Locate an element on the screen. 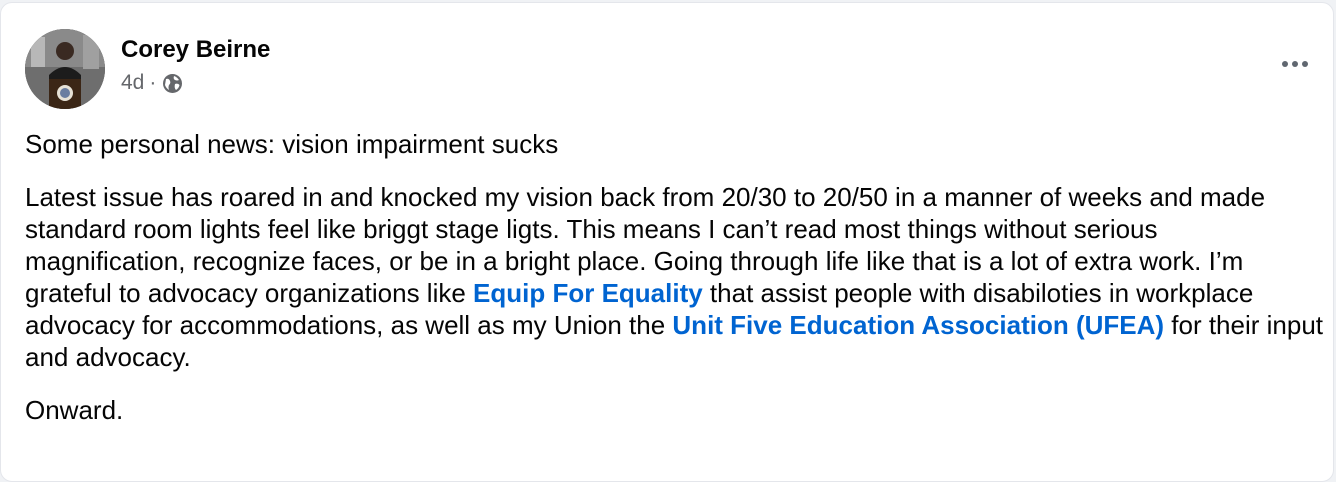 This screenshot has width=1336, height=482. more-options-icon is located at coordinates (1295, 64).